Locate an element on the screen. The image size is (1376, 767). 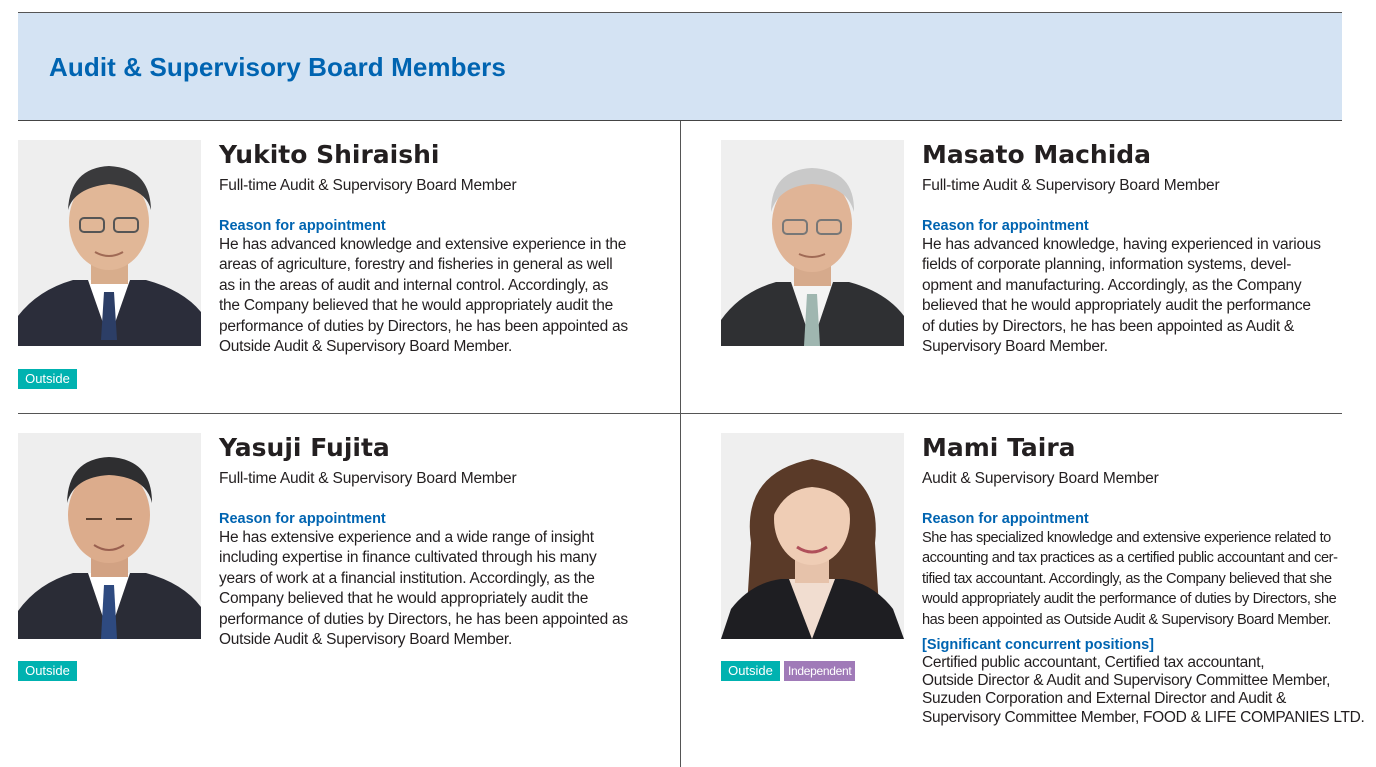
member-name: Yasuji Fujita is located at coordinates (304, 447).